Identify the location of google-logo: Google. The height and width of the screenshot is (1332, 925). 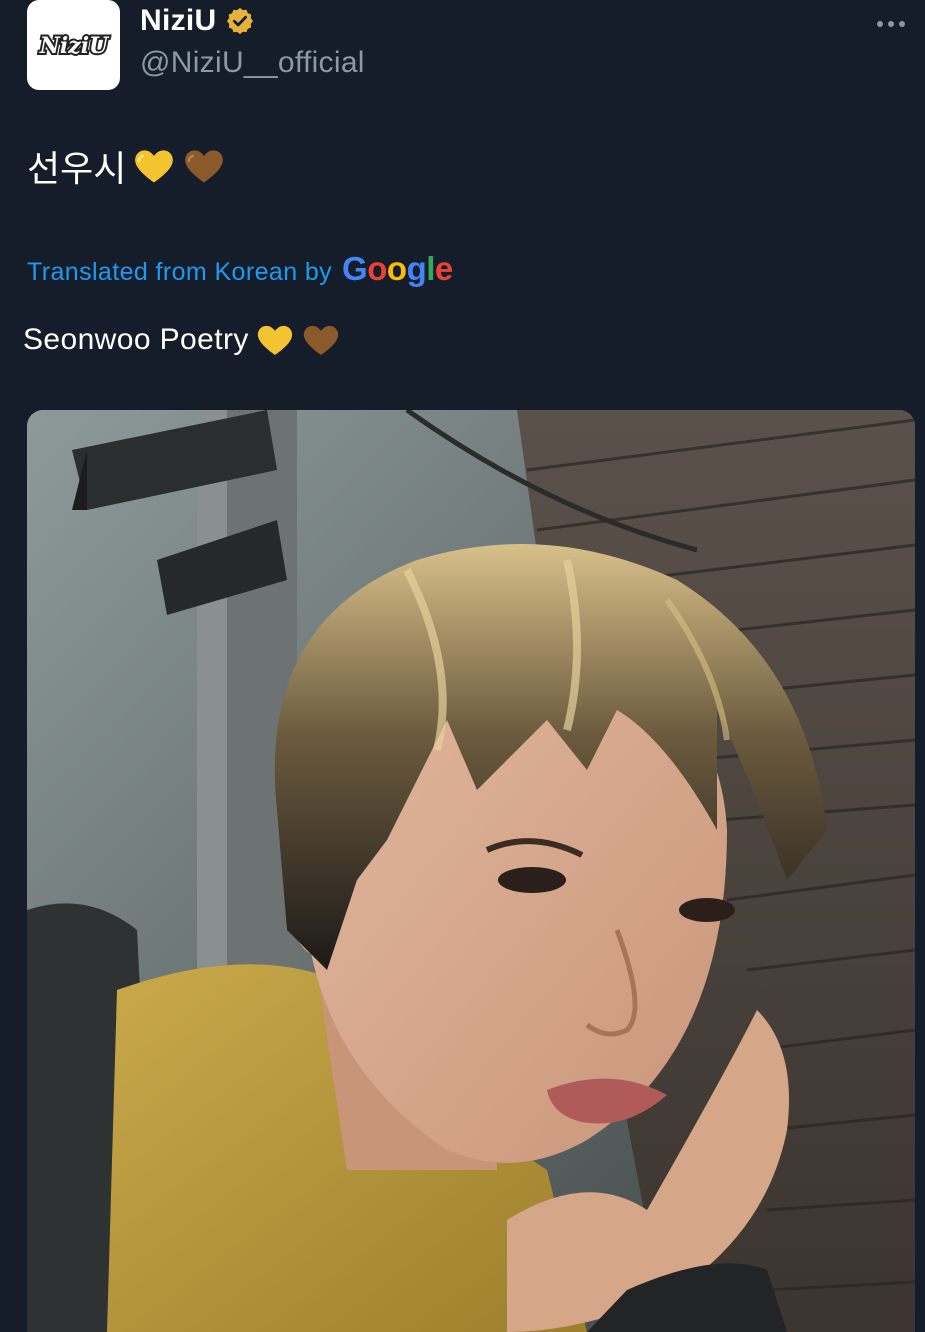
(397, 268).